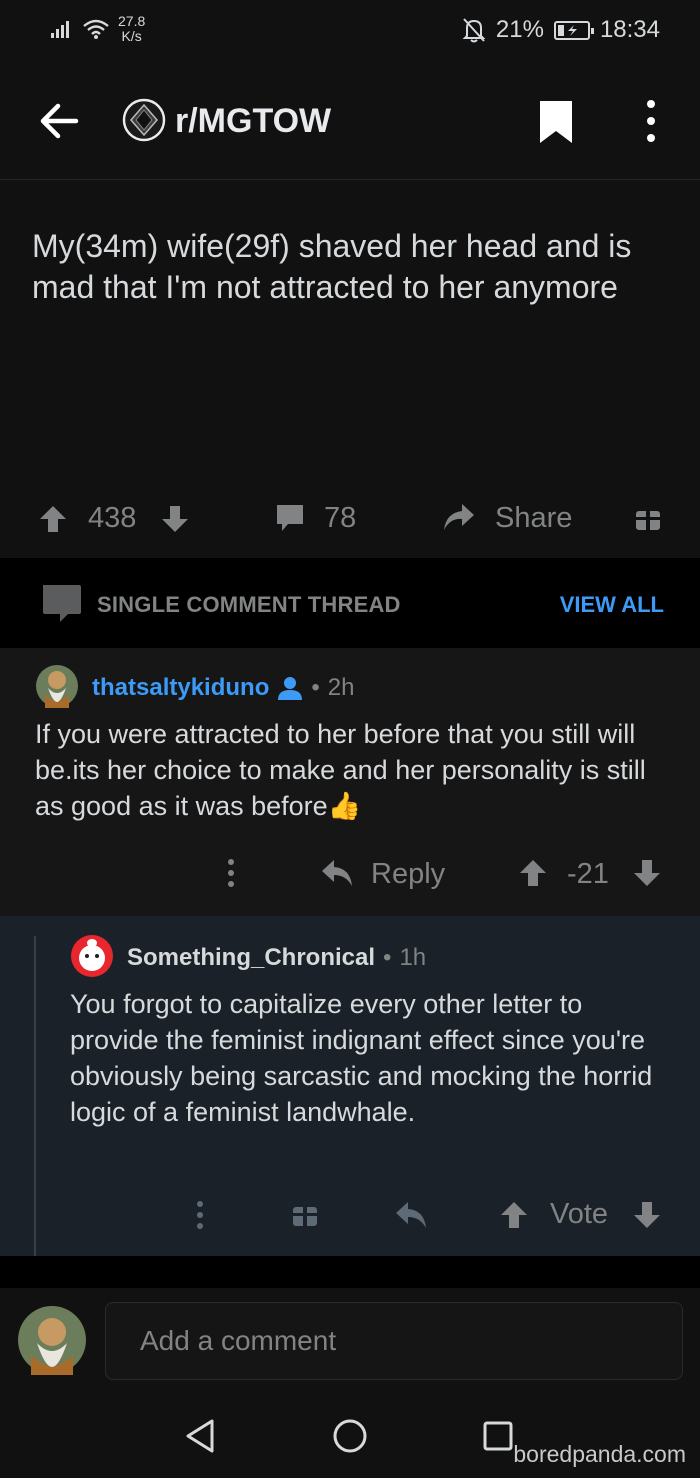 The image size is (700, 1478). What do you see at coordinates (350, 1272) in the screenshot?
I see `section-gap` at bounding box center [350, 1272].